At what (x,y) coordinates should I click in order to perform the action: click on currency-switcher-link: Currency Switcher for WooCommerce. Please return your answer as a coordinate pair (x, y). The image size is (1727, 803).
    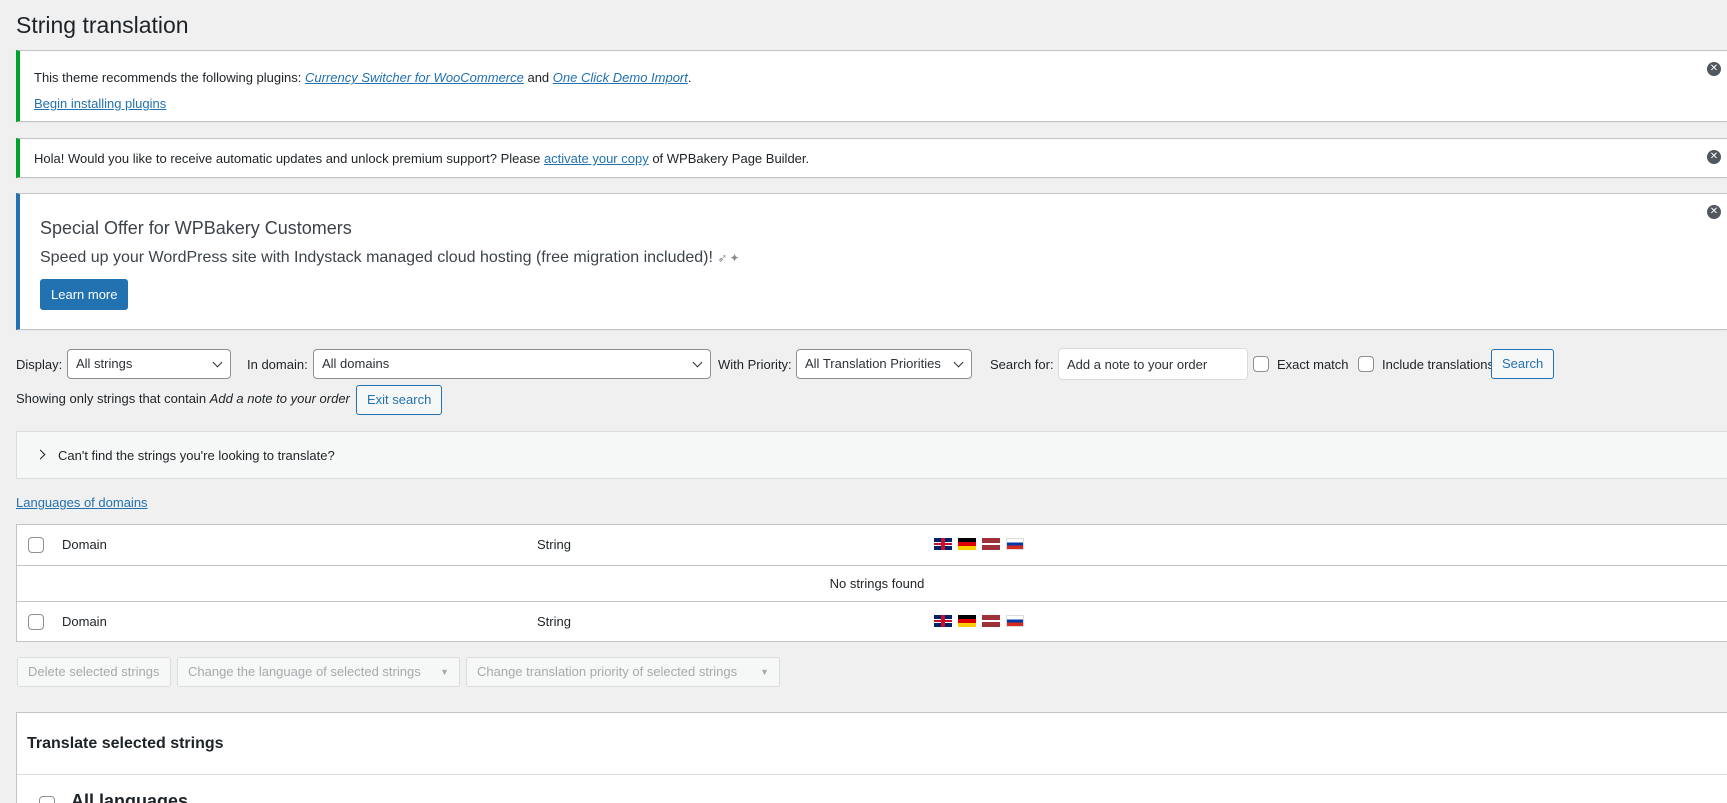
    Looking at the image, I should click on (414, 77).